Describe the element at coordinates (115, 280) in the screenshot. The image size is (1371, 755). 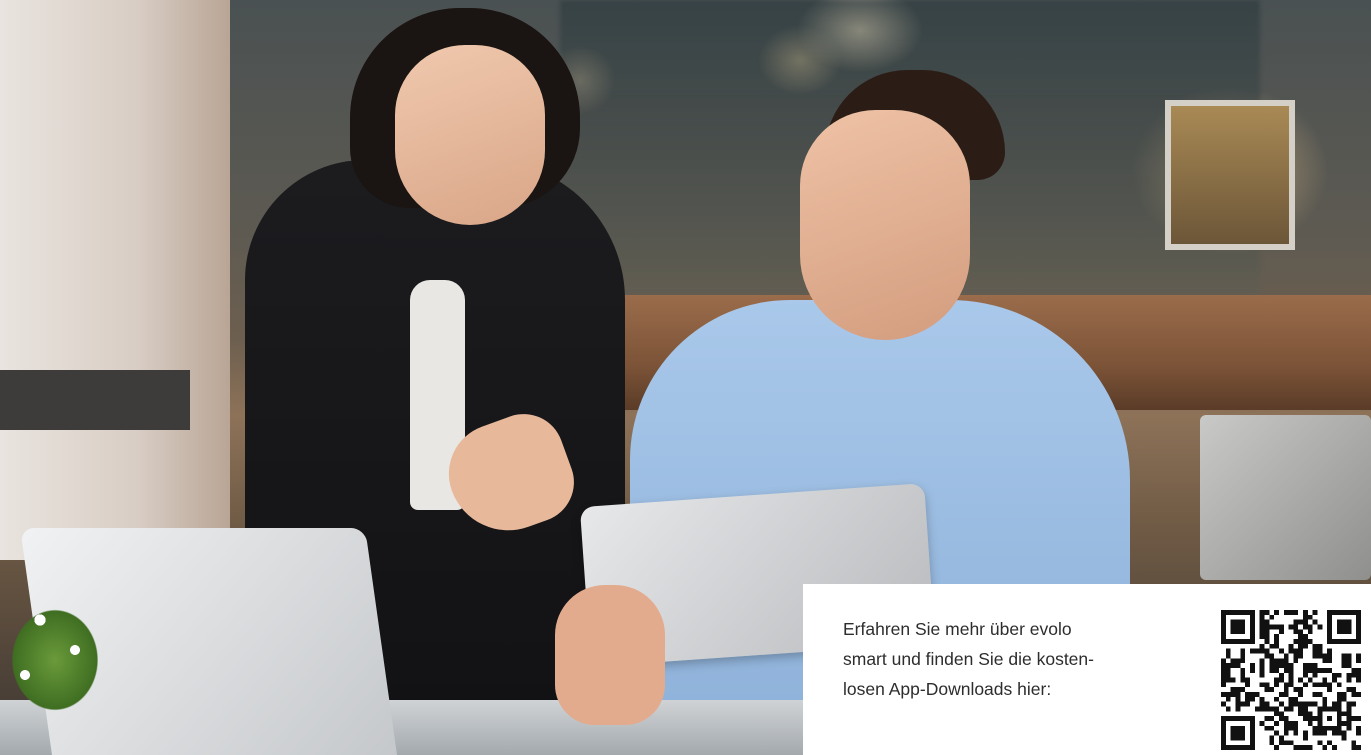
I see `background-wall` at that location.